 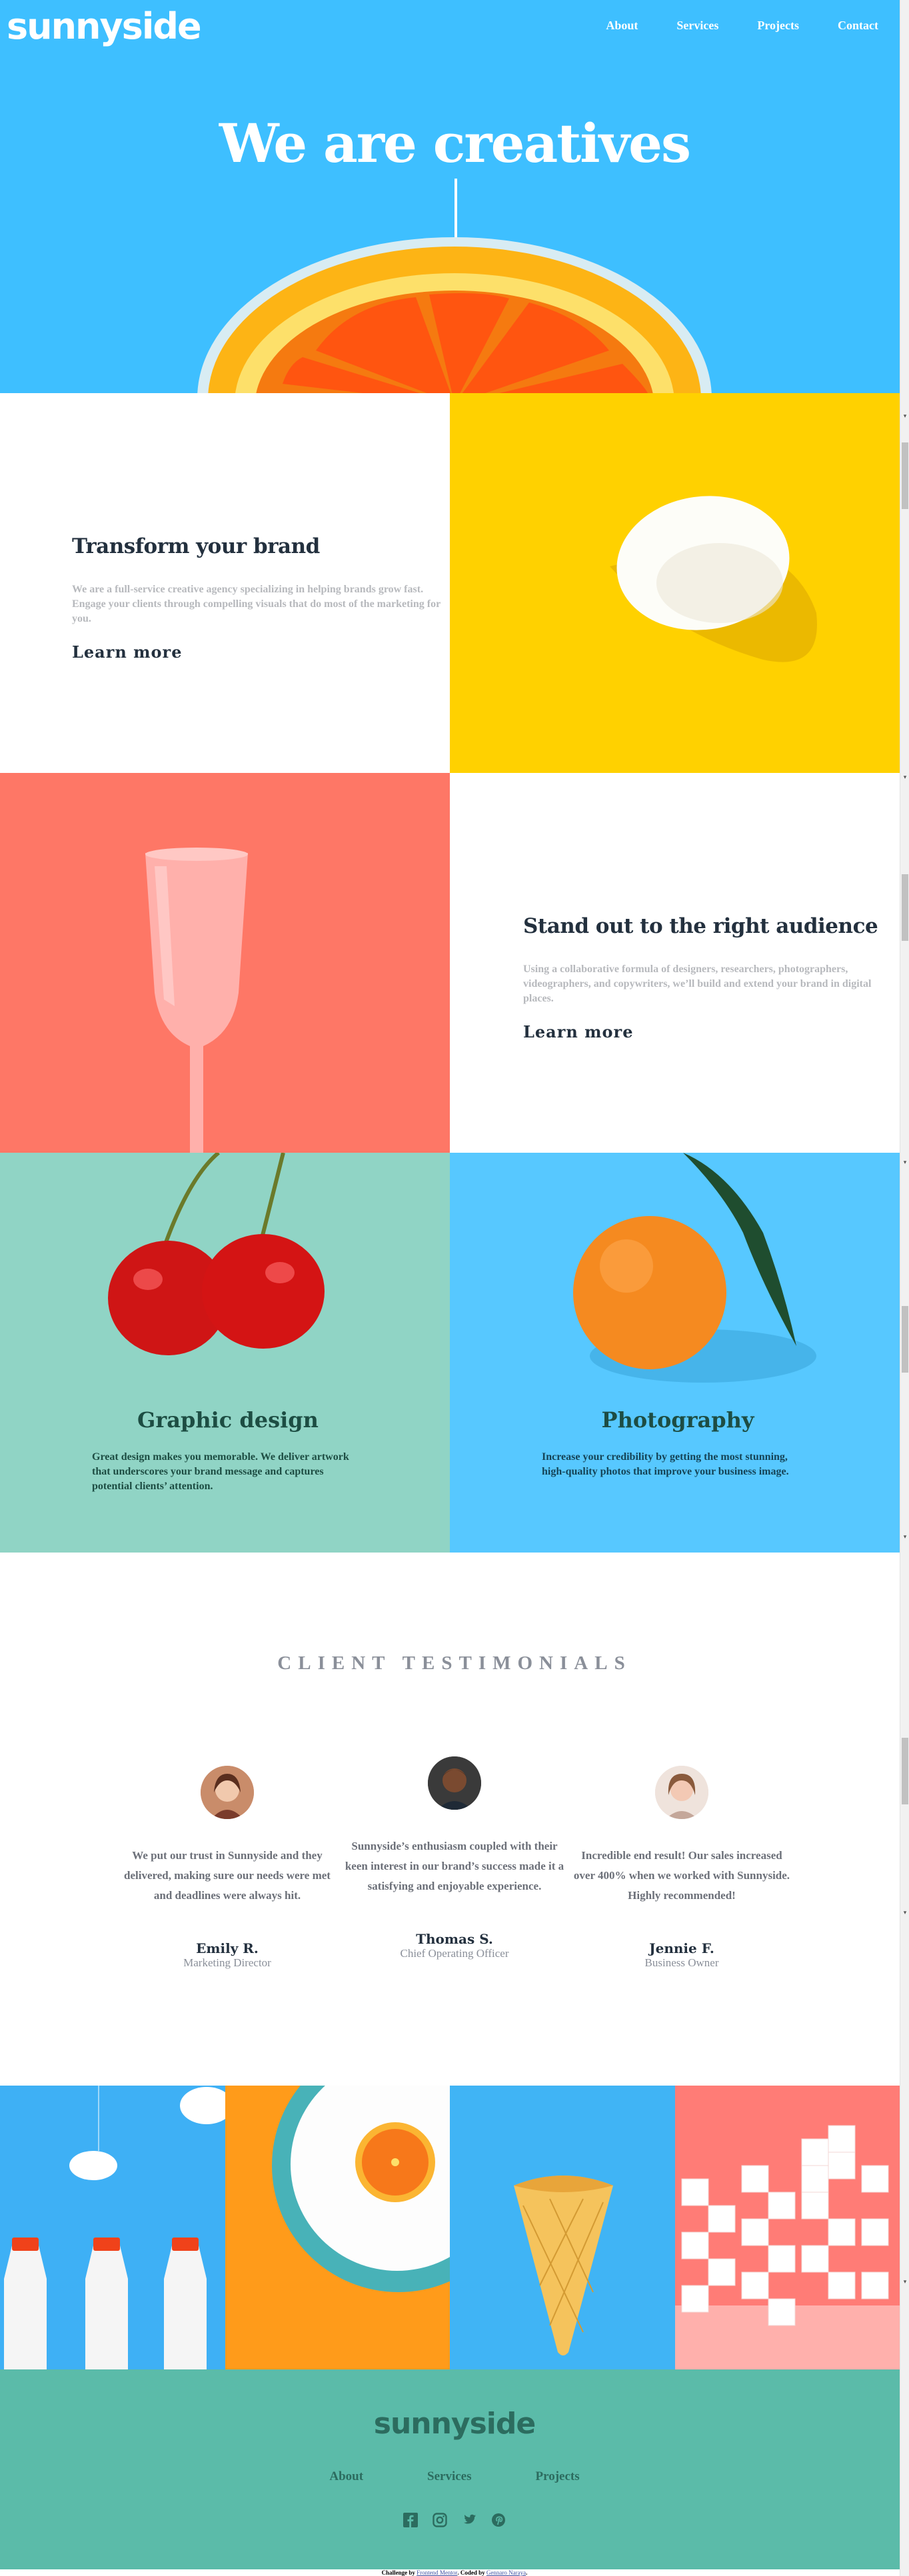 What do you see at coordinates (454, 1939) in the screenshot?
I see `testimonial-name: Thomas S.` at bounding box center [454, 1939].